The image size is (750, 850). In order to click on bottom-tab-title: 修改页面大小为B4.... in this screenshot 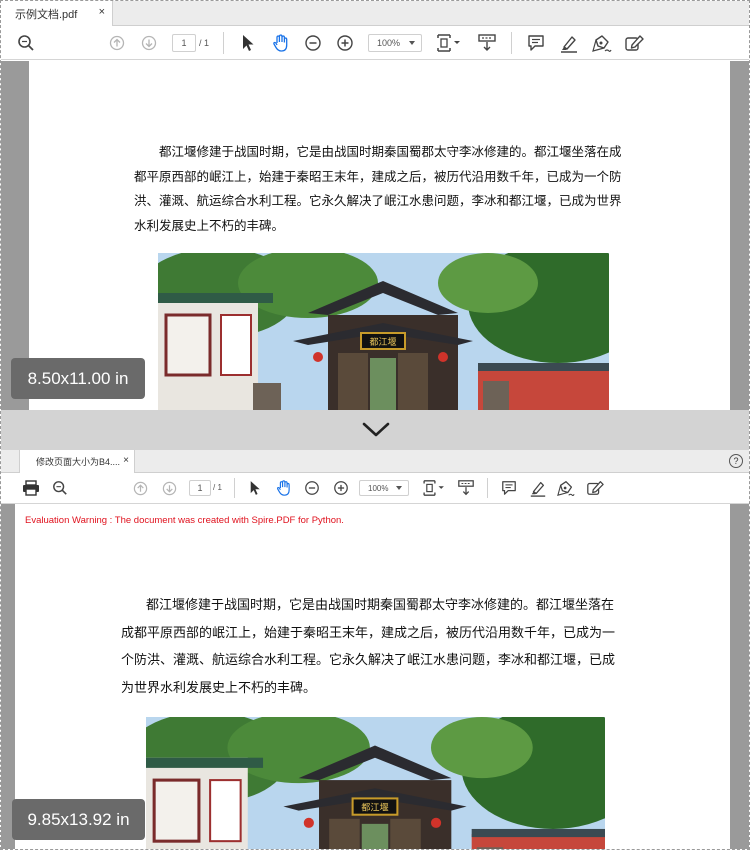, I will do `click(78, 462)`.